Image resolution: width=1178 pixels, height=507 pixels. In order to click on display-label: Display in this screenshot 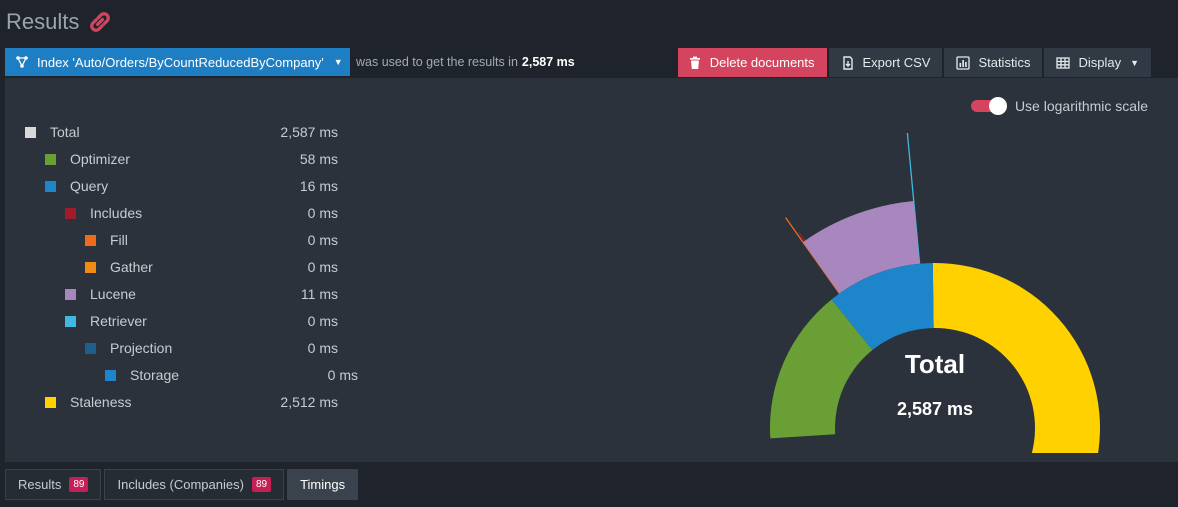, I will do `click(1100, 62)`.